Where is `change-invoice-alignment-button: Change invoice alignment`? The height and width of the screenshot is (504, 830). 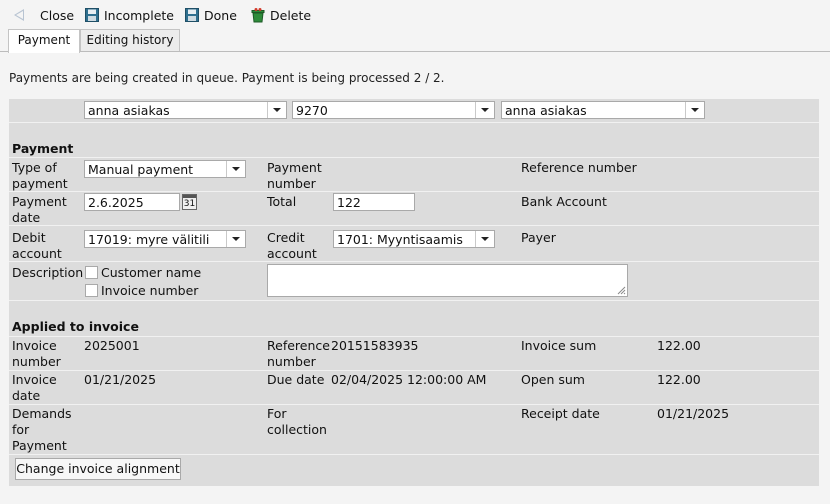 change-invoice-alignment-button: Change invoice alignment is located at coordinates (98, 469).